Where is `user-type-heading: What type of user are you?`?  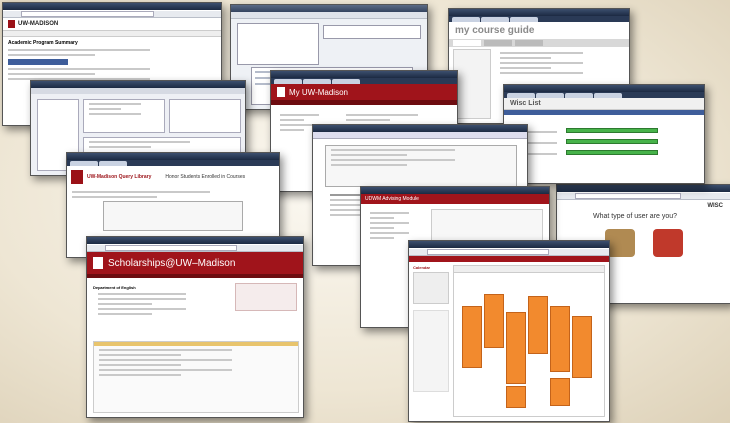
user-type-heading: What type of user are you? is located at coordinates (635, 216).